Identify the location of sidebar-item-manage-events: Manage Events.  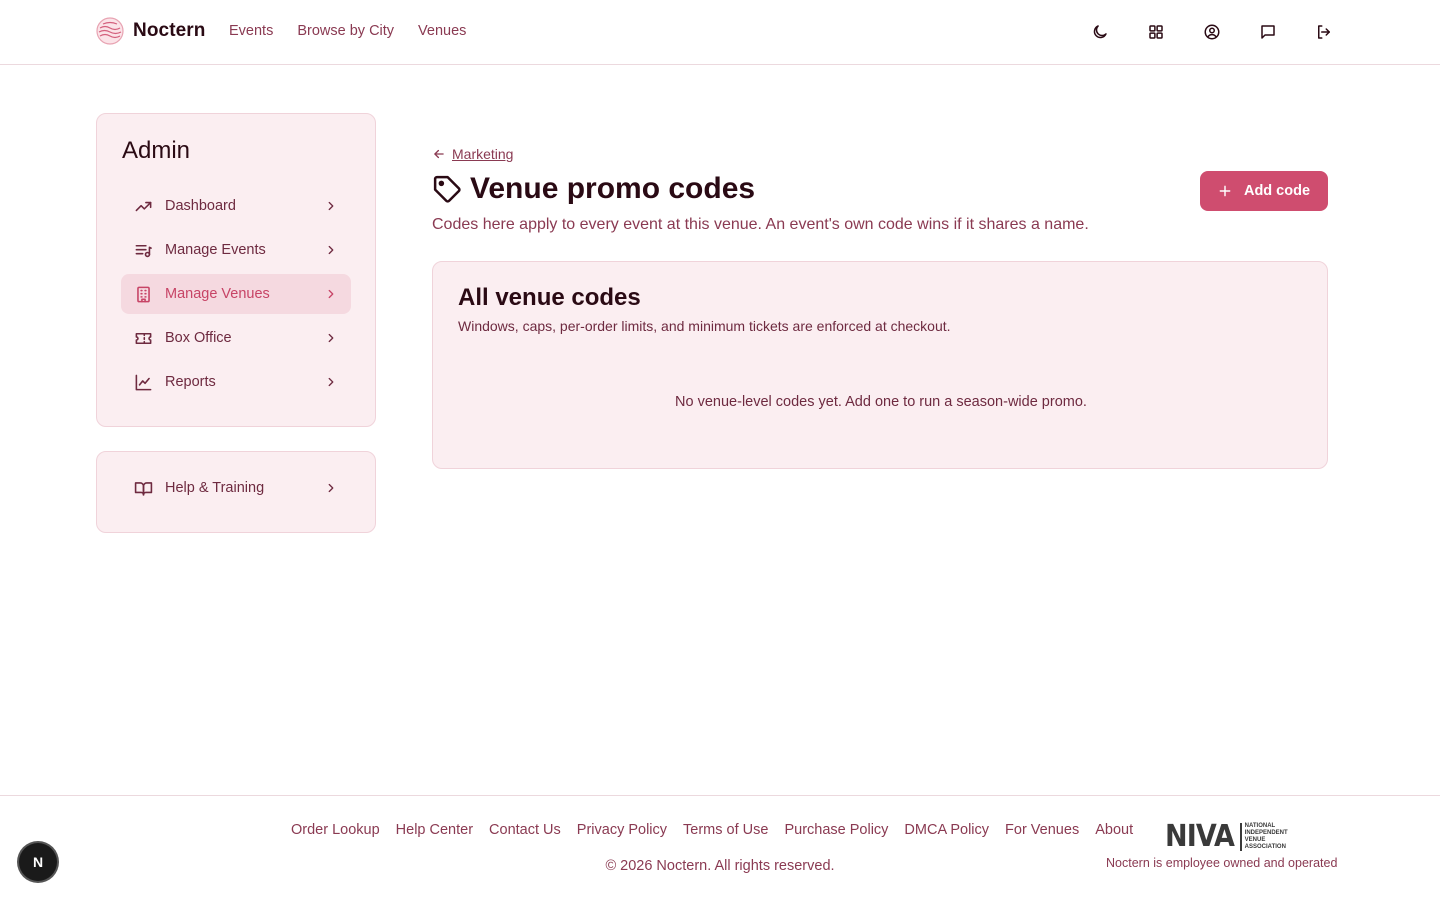
(236, 250).